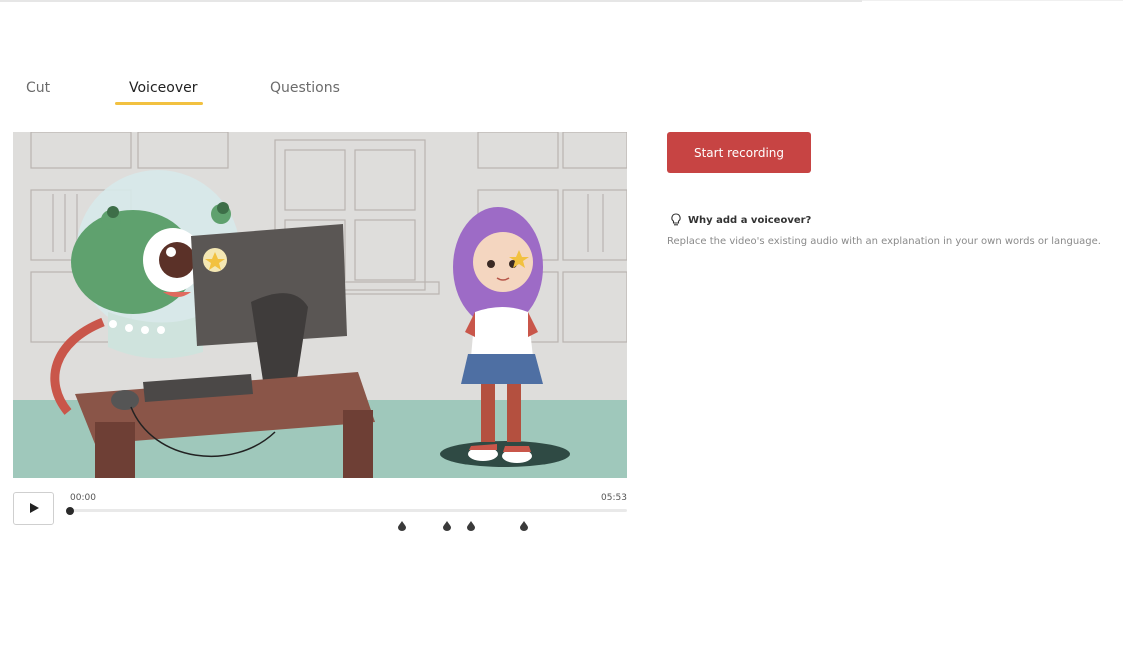 The image size is (1123, 654). I want to click on start-recording-button: Start recording, so click(739, 152).